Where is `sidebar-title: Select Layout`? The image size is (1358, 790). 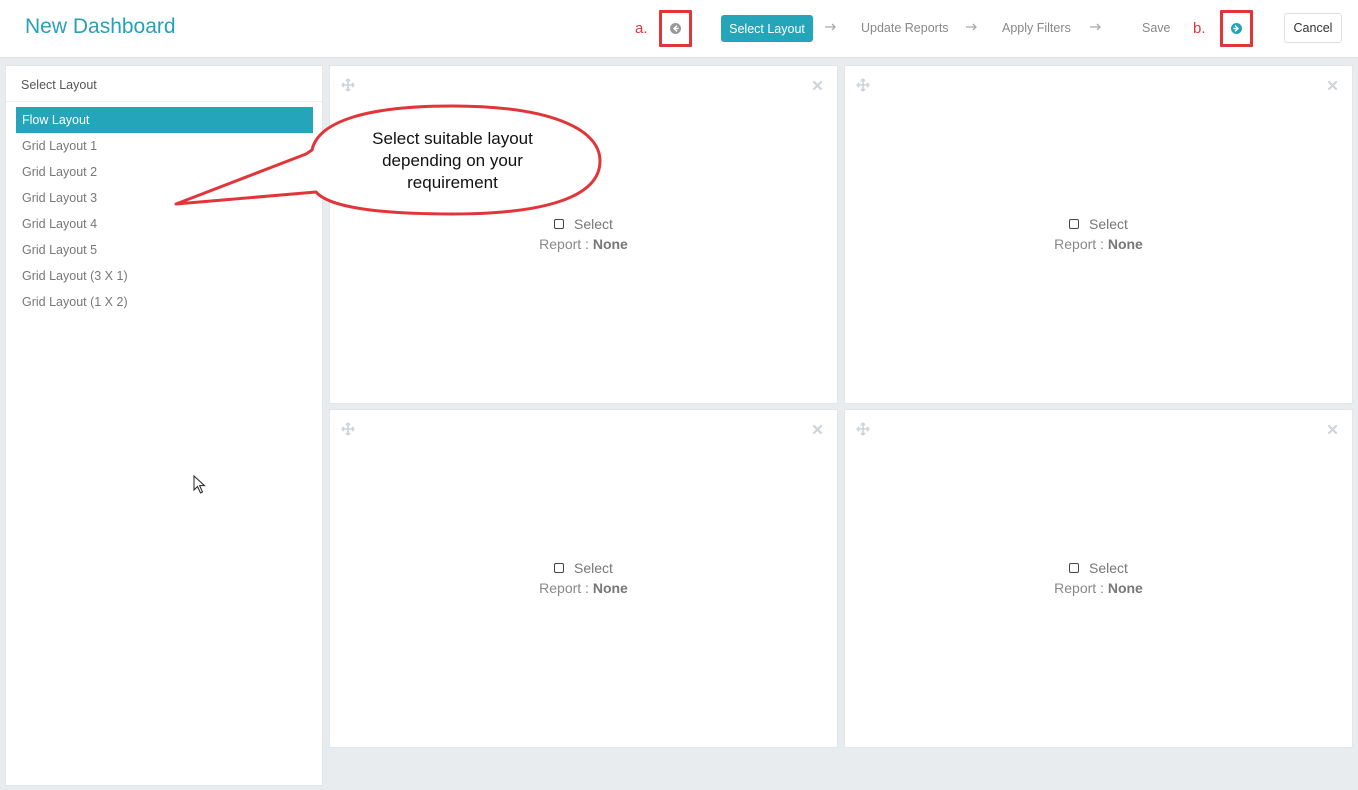
sidebar-title: Select Layout is located at coordinates (59, 85).